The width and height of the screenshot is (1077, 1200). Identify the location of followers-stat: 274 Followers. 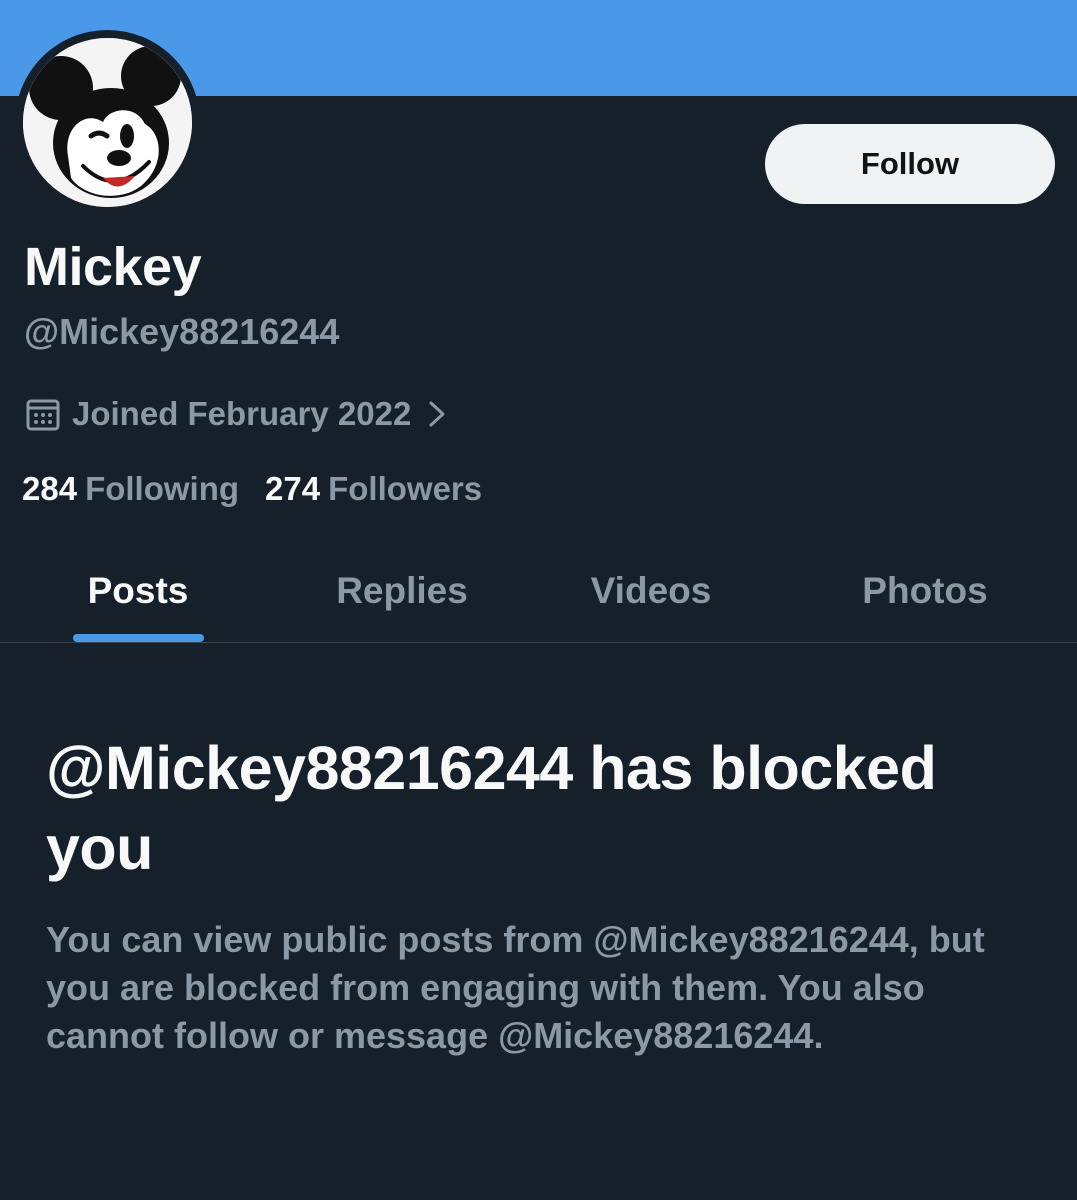
(373, 489).